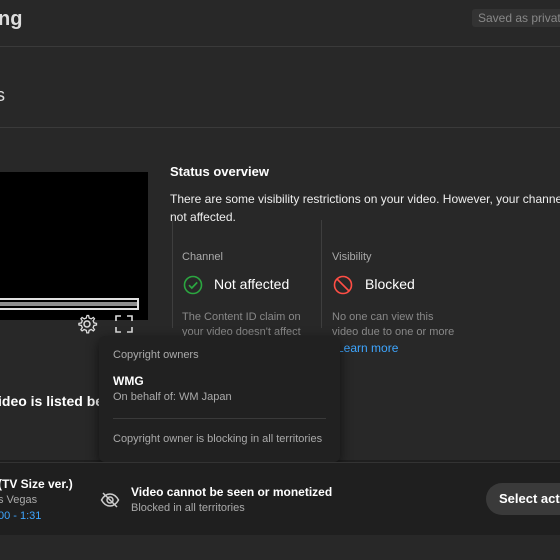  What do you see at coordinates (193, 285) in the screenshot?
I see `check-circle-icon` at bounding box center [193, 285].